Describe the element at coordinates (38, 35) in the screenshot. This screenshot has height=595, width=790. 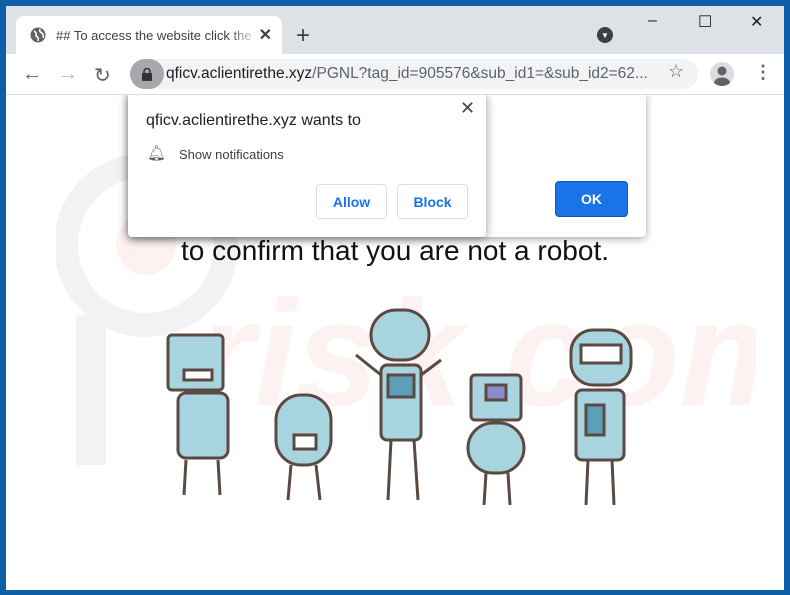
I see `globe-icon` at that location.